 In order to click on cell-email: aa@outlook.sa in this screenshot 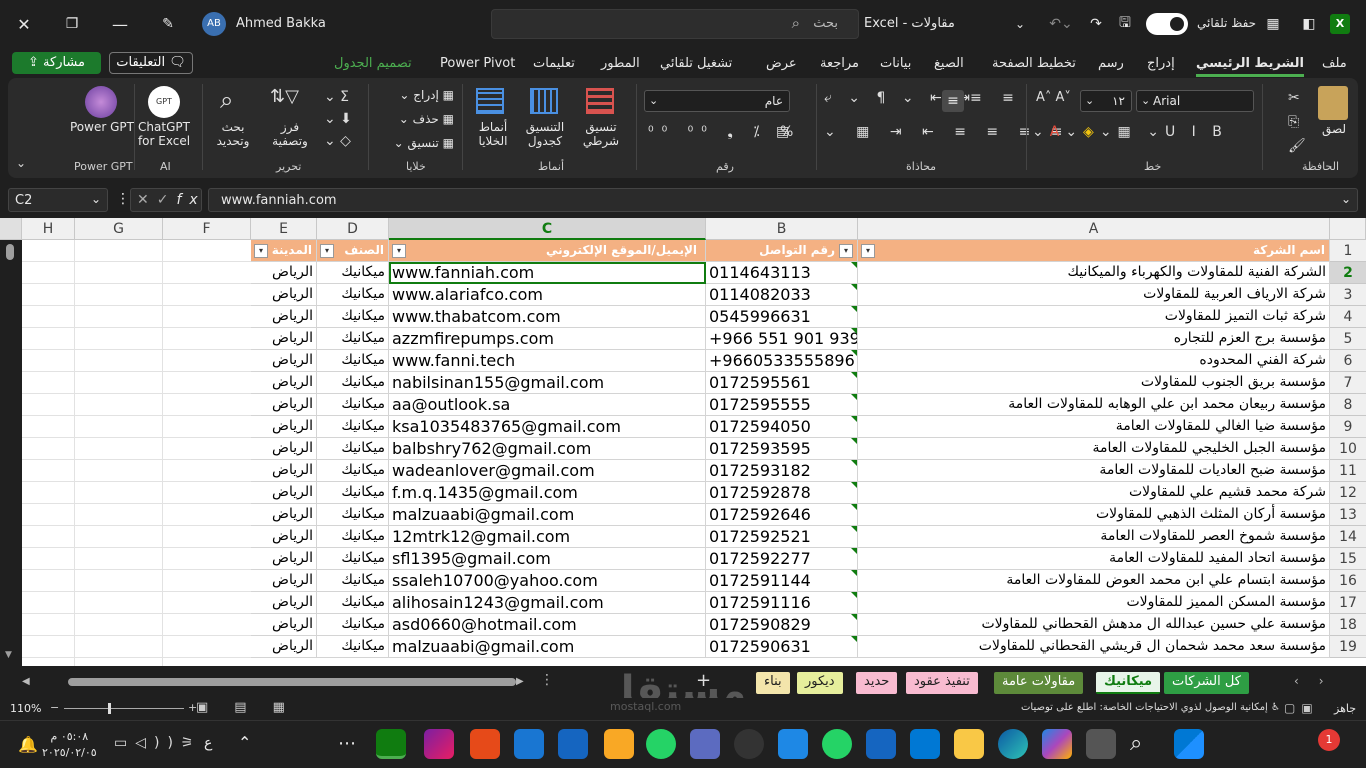, I will do `click(547, 405)`.